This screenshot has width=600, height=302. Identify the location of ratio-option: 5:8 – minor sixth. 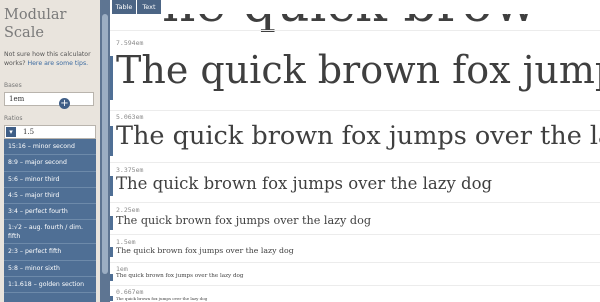
(50, 269).